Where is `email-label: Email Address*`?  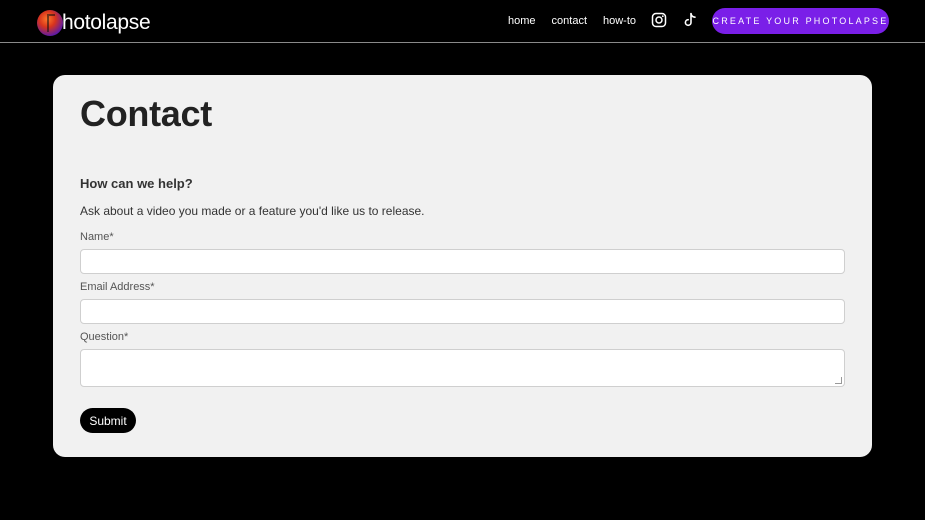 email-label: Email Address* is located at coordinates (117, 287).